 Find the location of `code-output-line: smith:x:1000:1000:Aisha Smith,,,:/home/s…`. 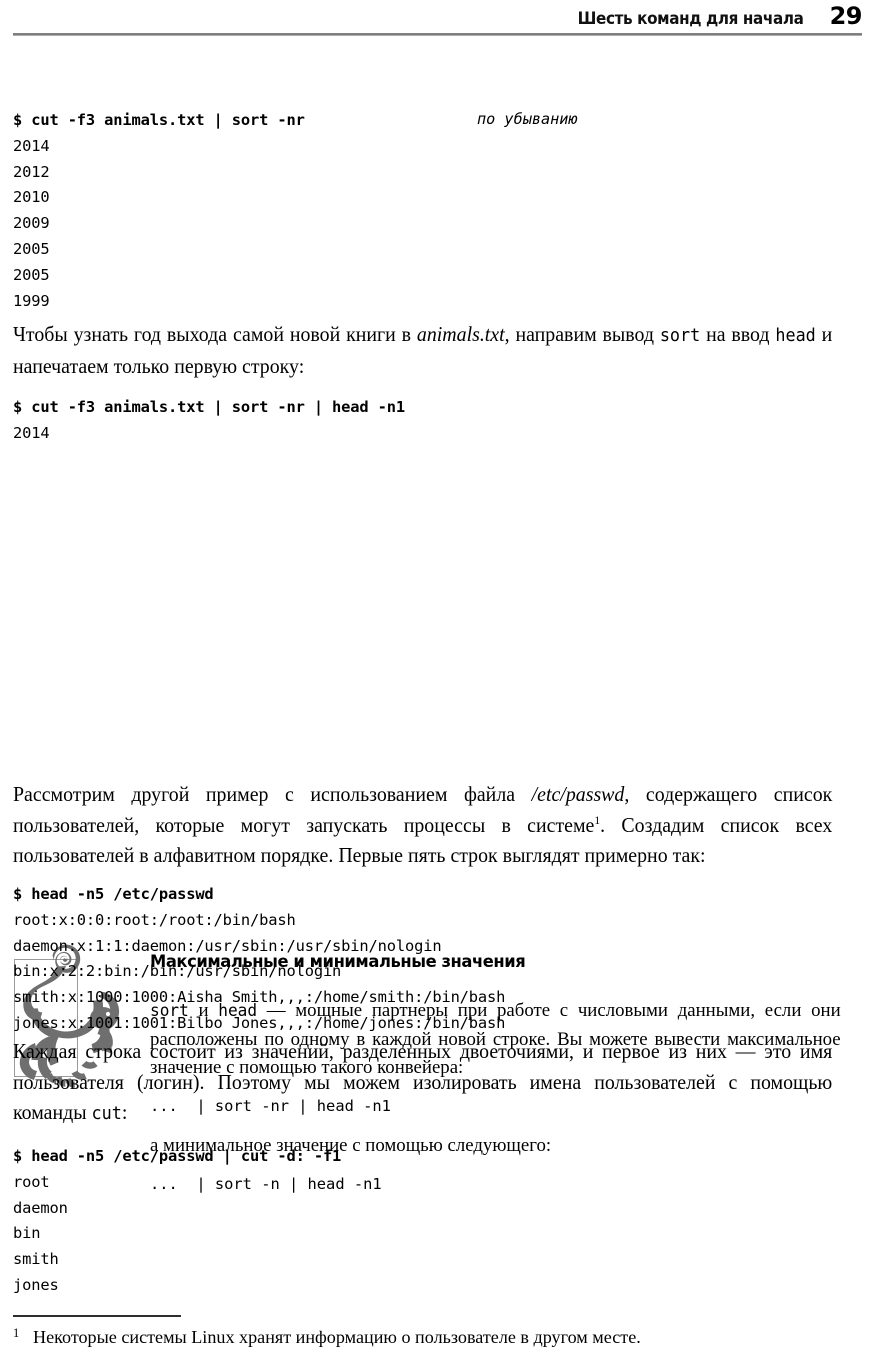

code-output-line: smith:x:1000:1000:Aisha Smith,,,:/home/s… is located at coordinates (259, 997).